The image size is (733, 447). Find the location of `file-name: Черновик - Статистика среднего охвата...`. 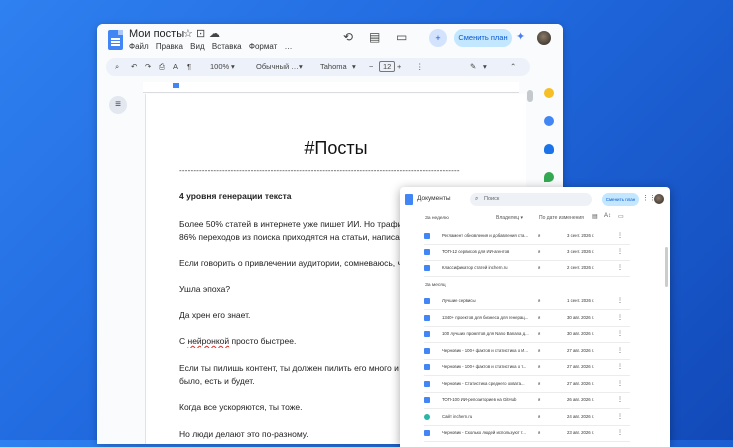

file-name: Черновик - Статистика среднего охвата... is located at coordinates (483, 383).